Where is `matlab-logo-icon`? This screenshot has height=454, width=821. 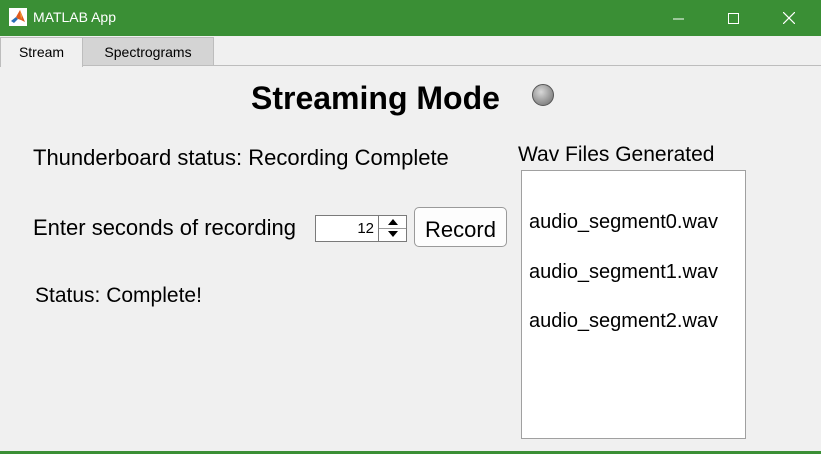
matlab-logo-icon is located at coordinates (18, 17).